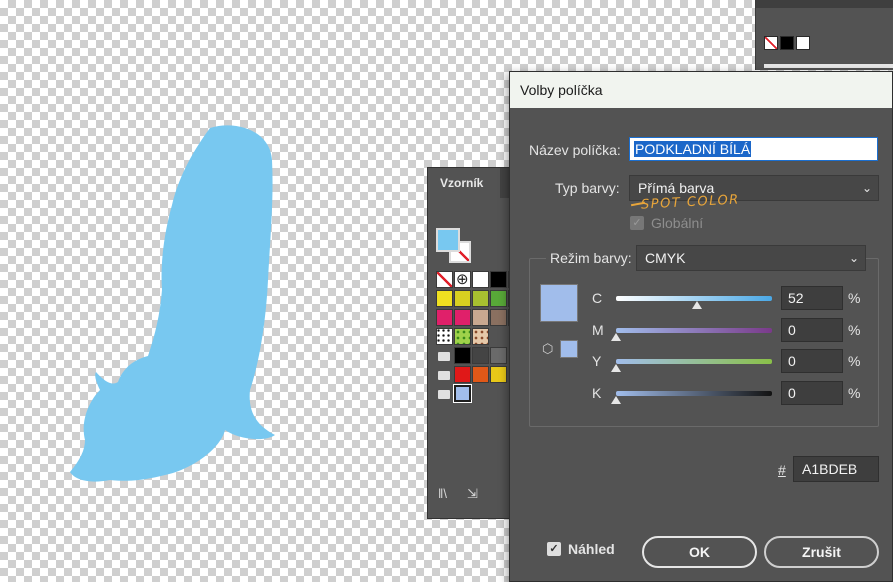 The image size is (893, 582). I want to click on color-type-label: Typ barvy:, so click(587, 188).